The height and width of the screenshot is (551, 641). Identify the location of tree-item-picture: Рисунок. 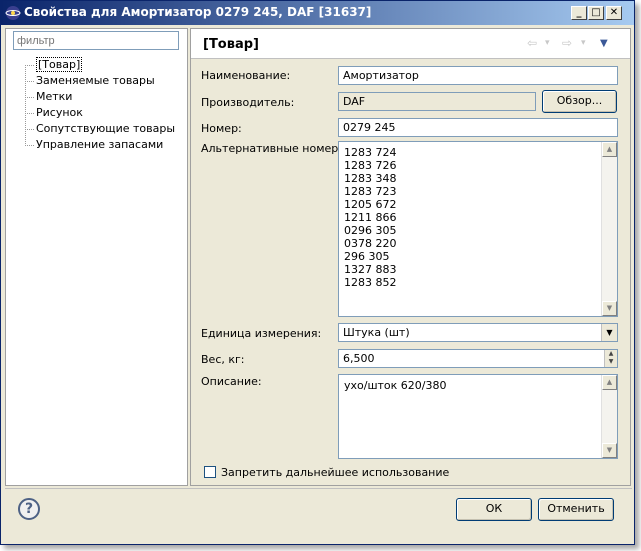
(96, 113).